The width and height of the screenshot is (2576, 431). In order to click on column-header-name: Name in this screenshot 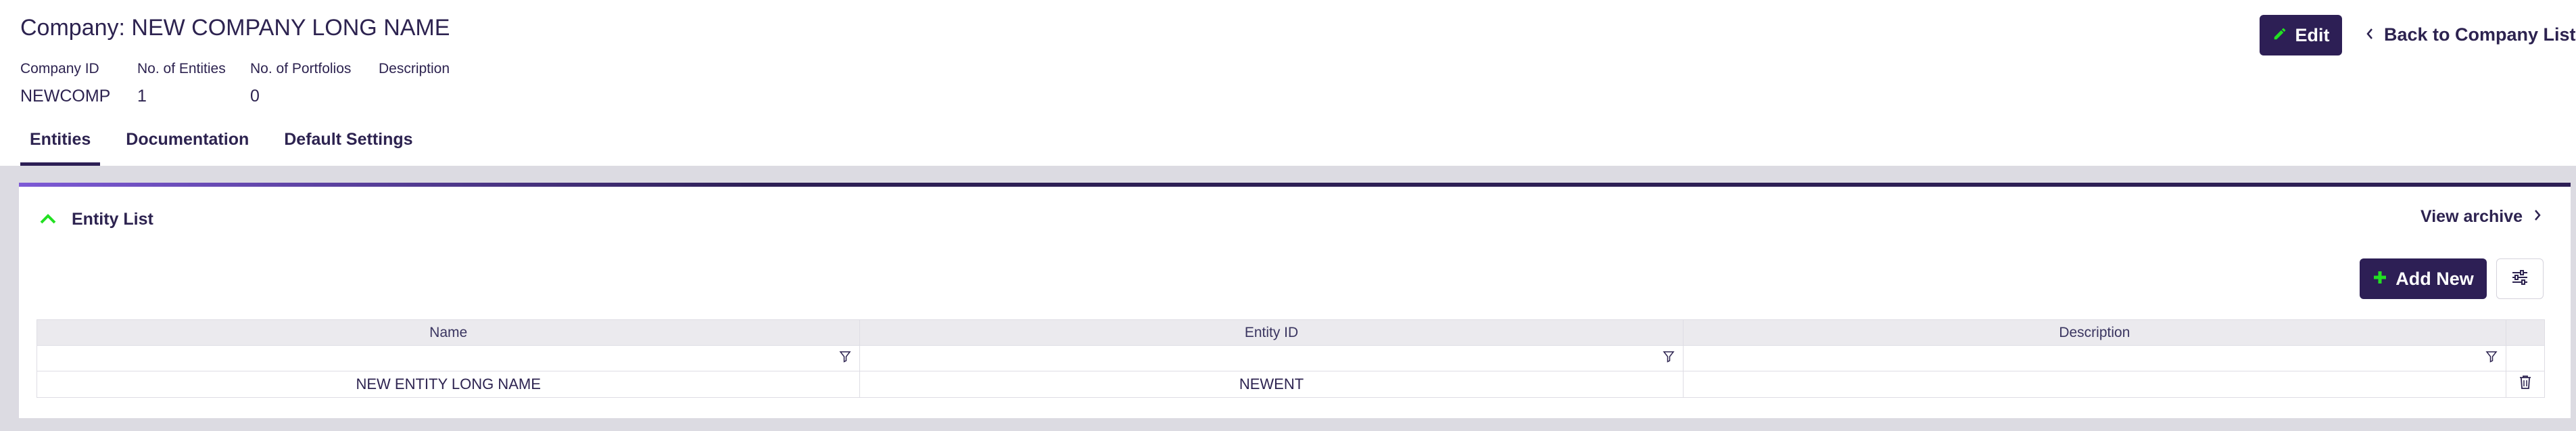, I will do `click(449, 332)`.